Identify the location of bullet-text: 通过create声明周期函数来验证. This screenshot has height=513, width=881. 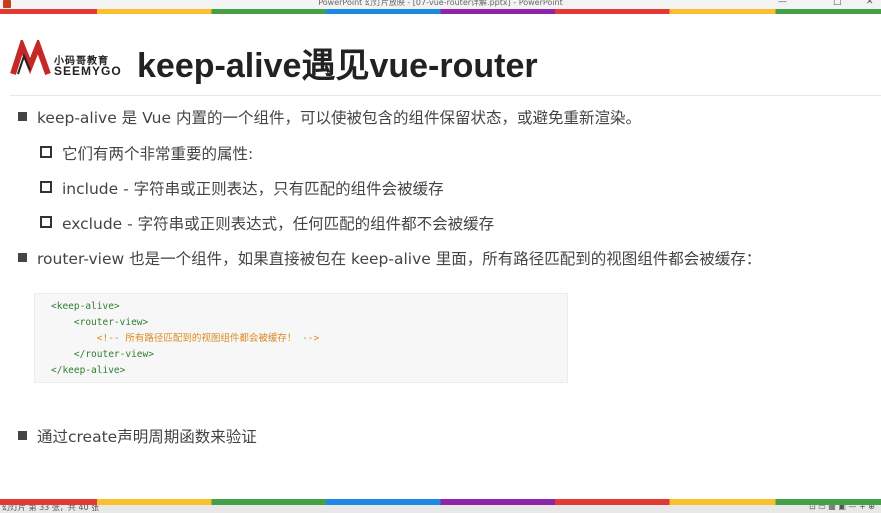
(147, 437).